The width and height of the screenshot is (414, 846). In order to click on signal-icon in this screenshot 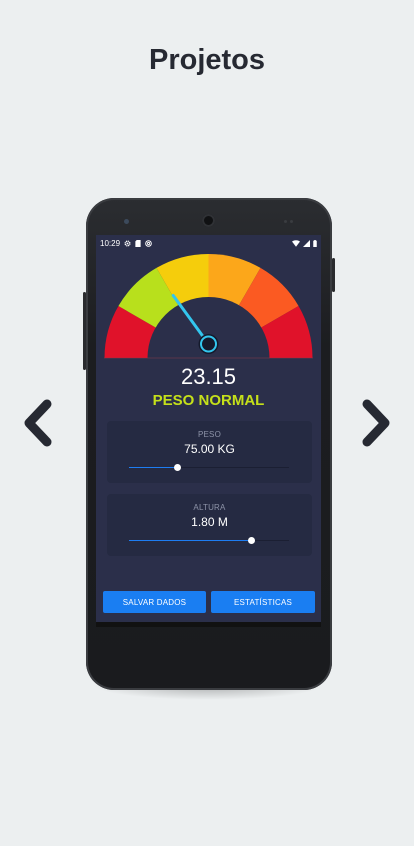, I will do `click(306, 243)`.